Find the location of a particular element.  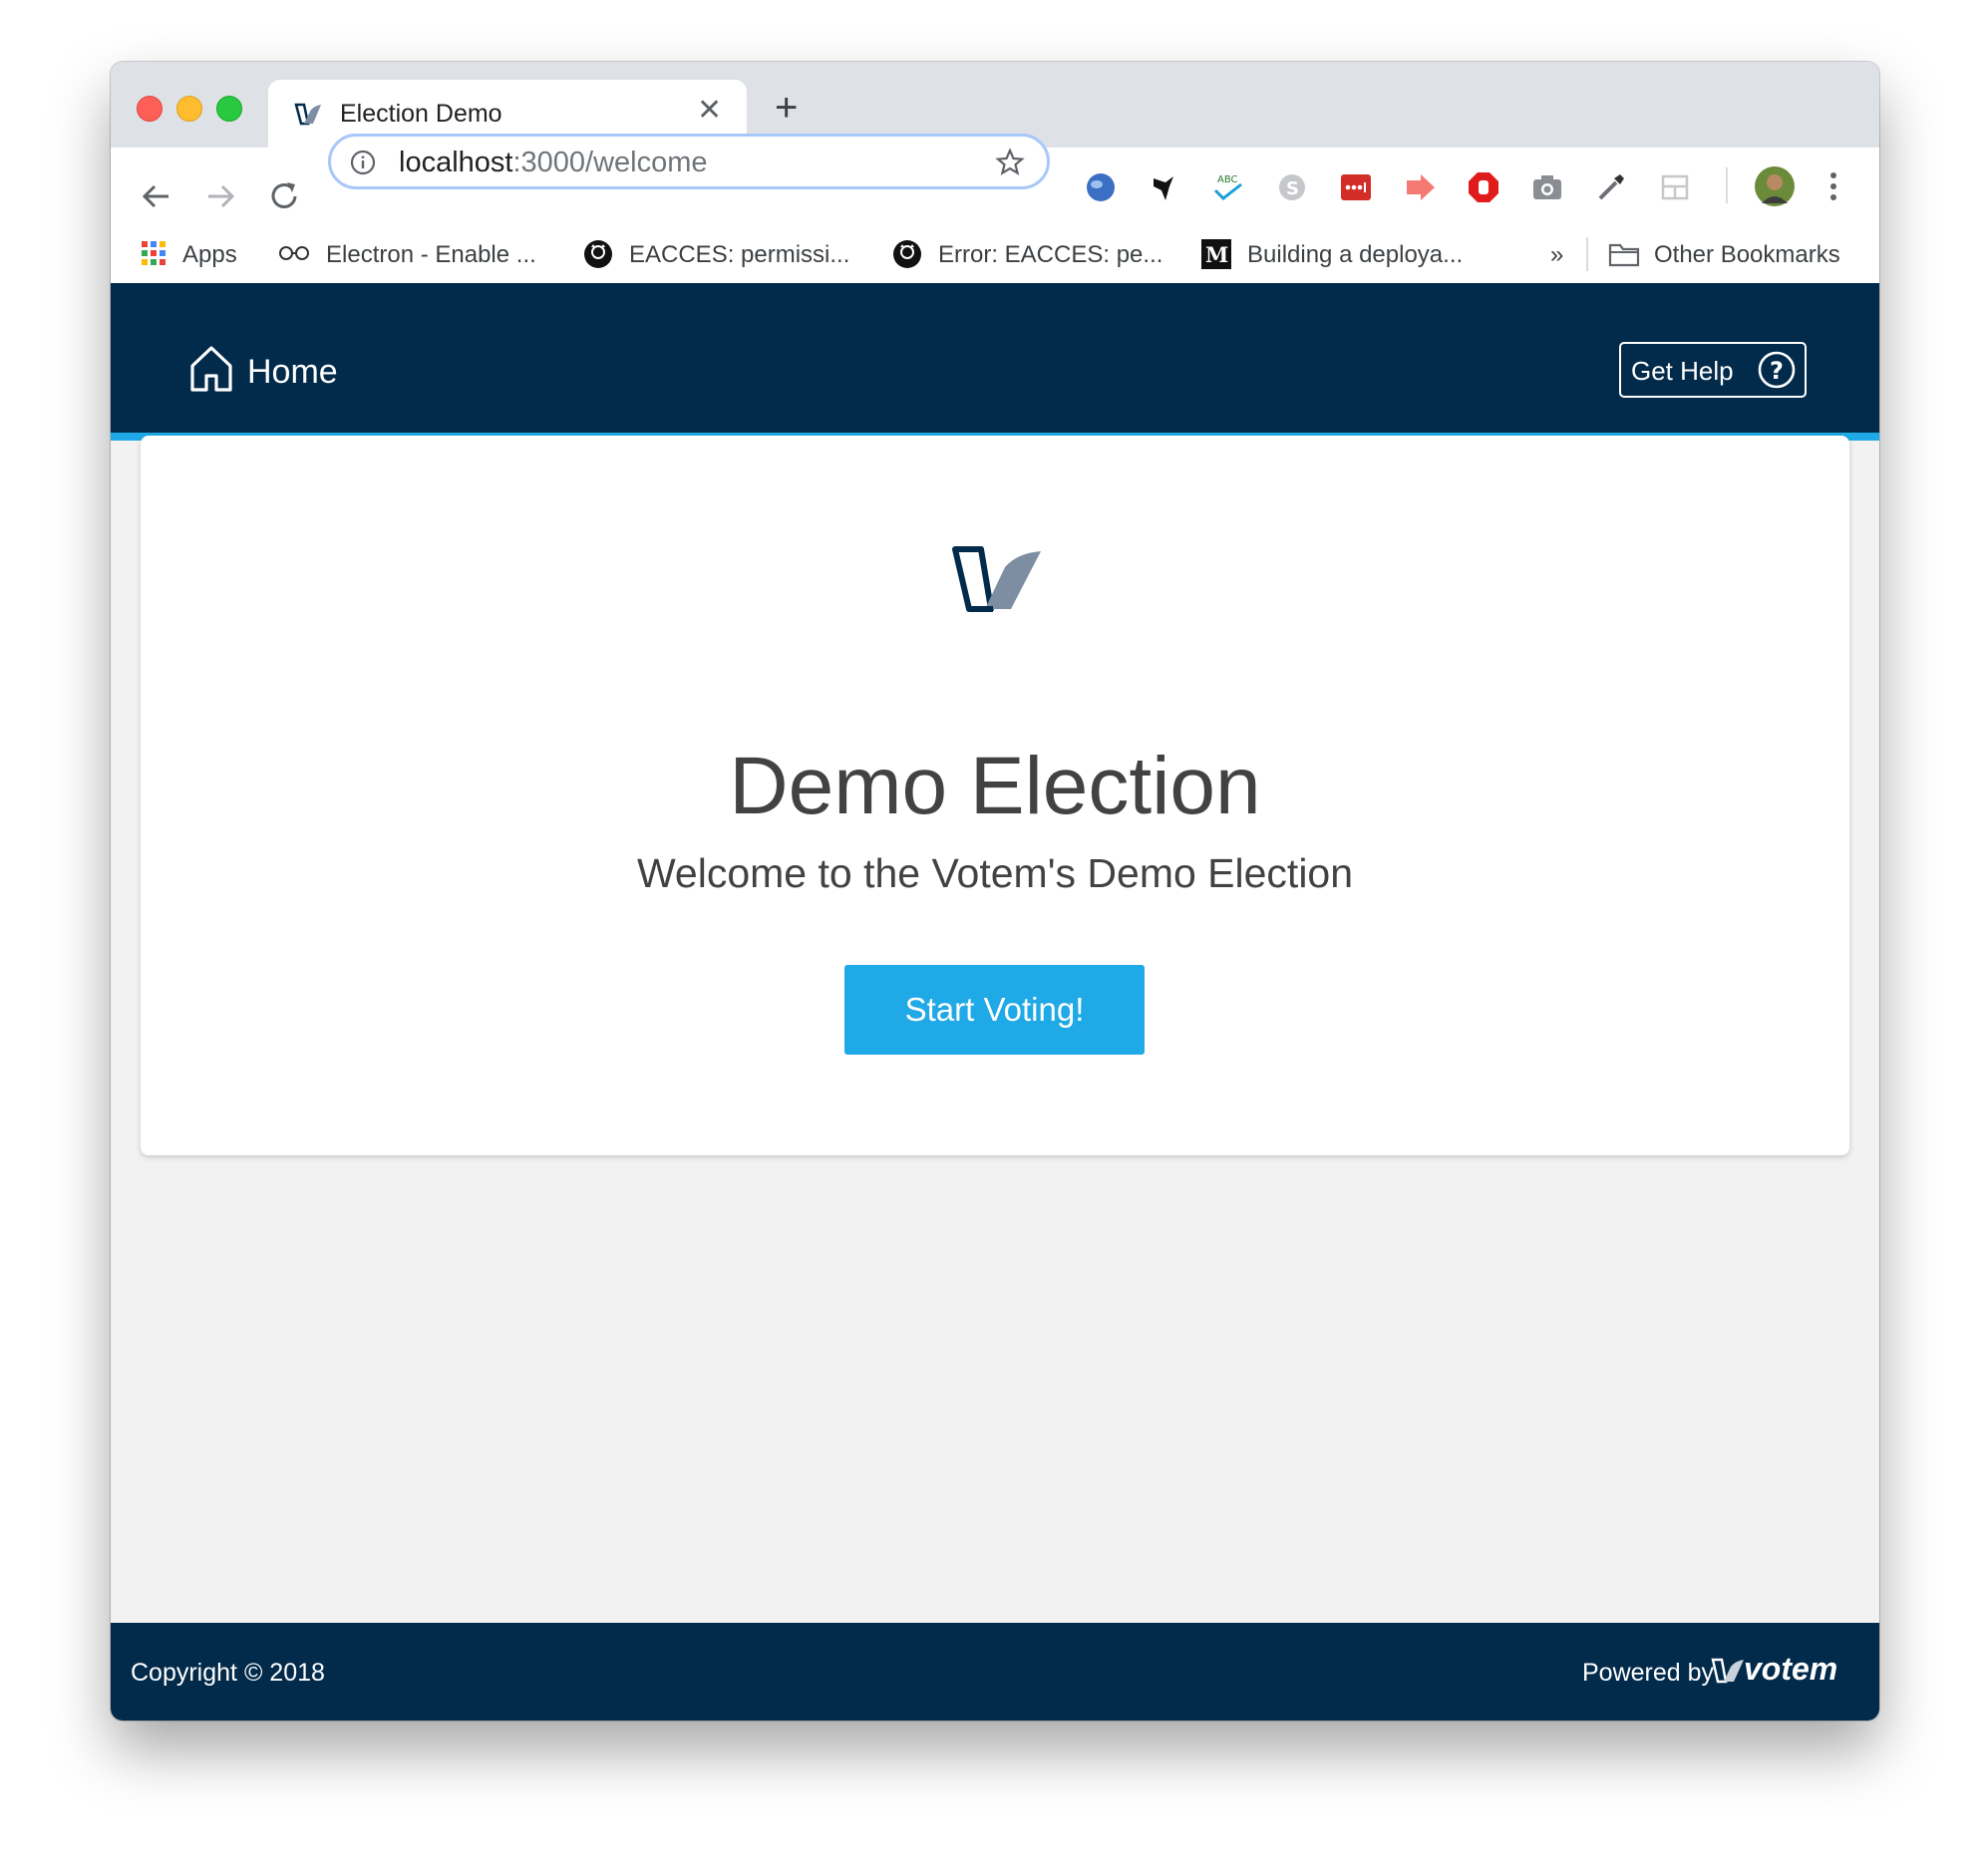

address-bar: localhost:3000/welcome is located at coordinates (689, 162).